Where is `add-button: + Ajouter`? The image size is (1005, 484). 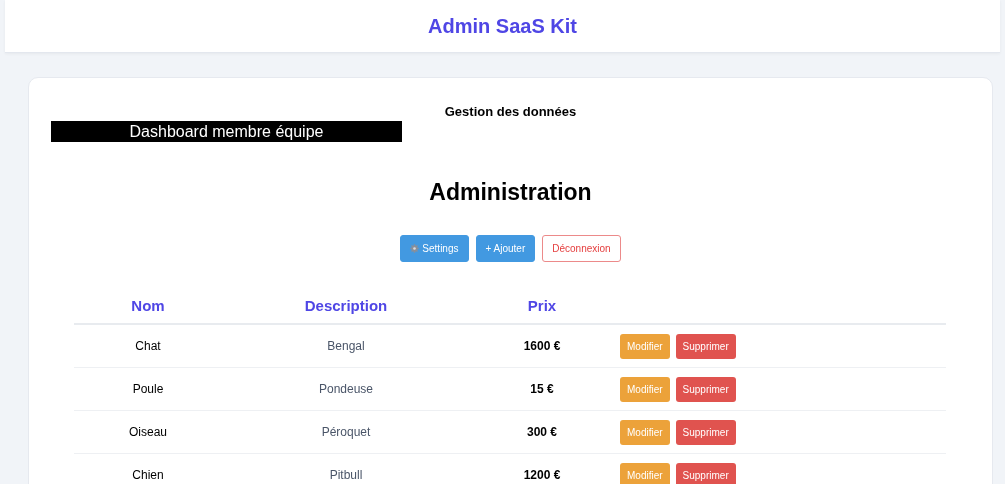
add-button: + Ajouter is located at coordinates (505, 248).